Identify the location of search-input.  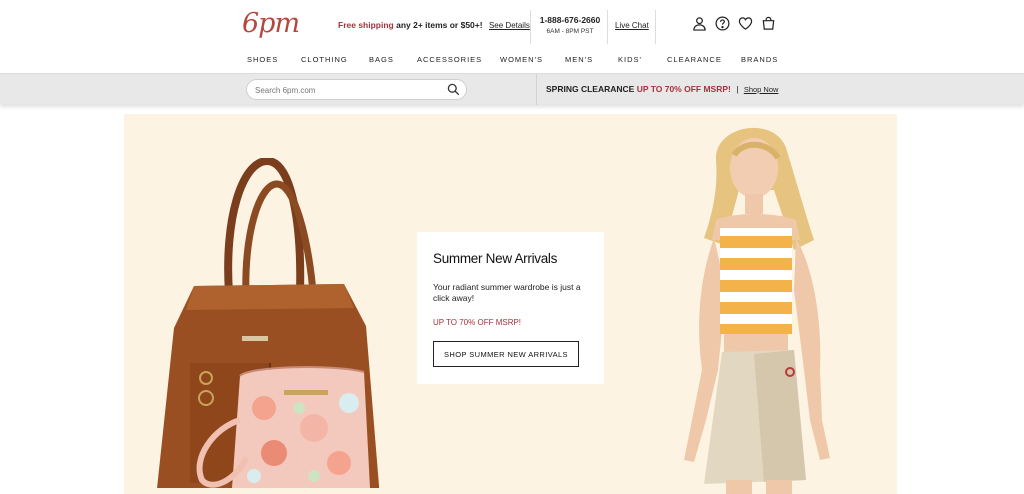
(347, 90).